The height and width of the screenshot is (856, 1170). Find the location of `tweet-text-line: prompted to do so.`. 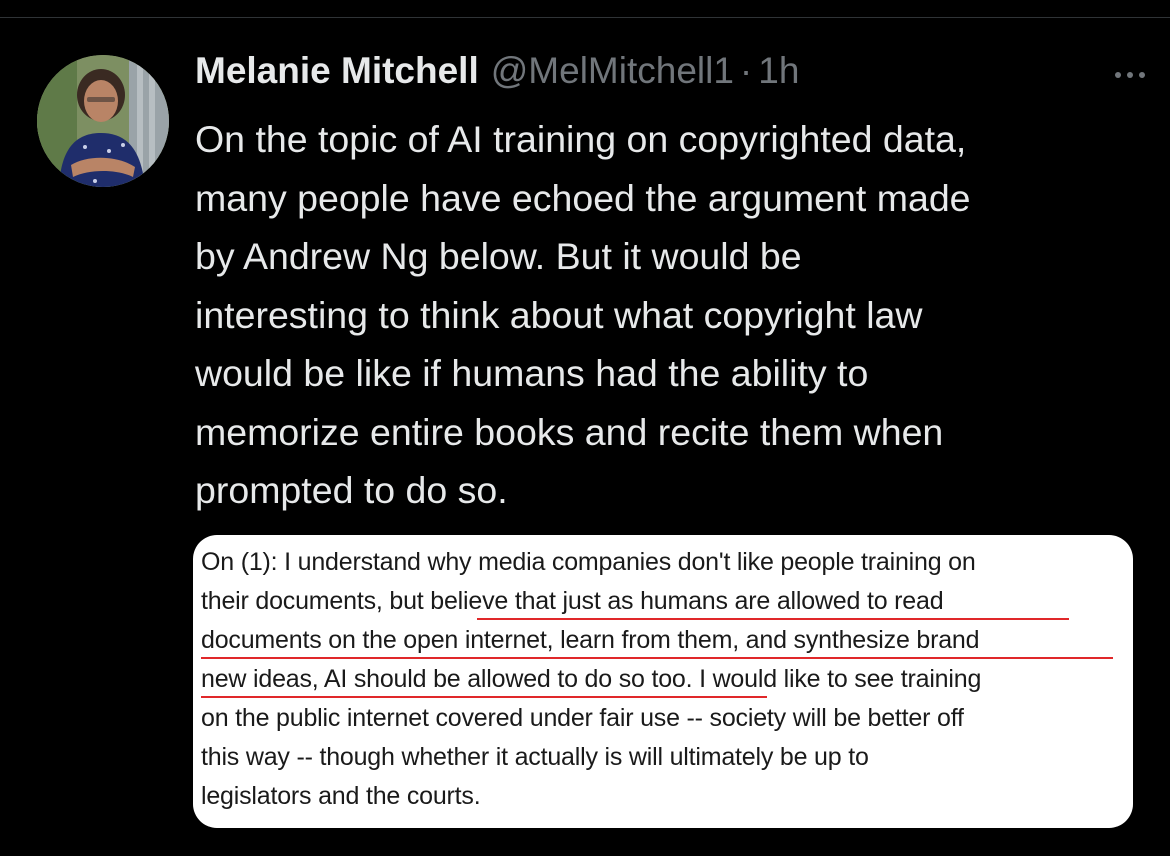

tweet-text-line: prompted to do so. is located at coordinates (351, 490).